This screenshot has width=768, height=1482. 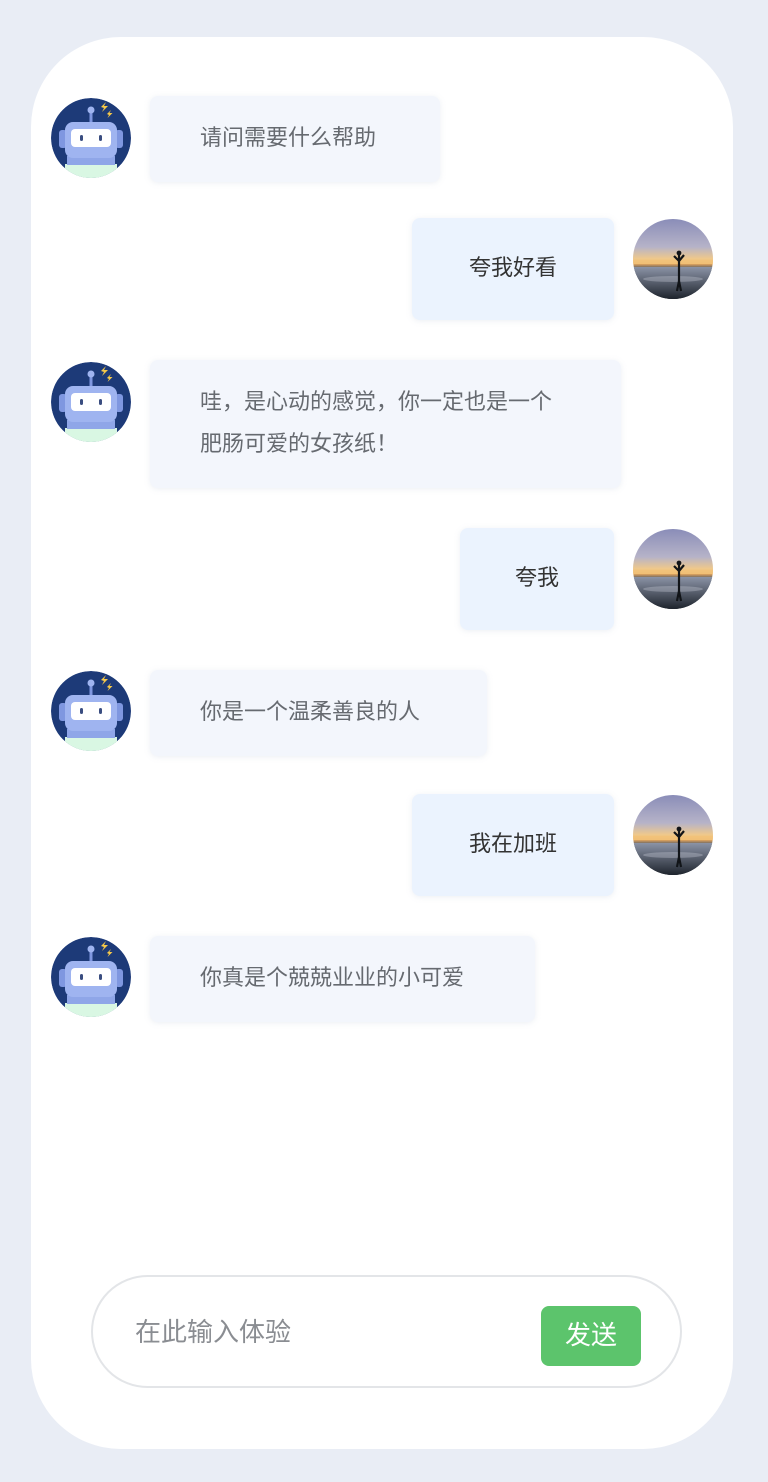 What do you see at coordinates (591, 1336) in the screenshot?
I see `send-button: 发送` at bounding box center [591, 1336].